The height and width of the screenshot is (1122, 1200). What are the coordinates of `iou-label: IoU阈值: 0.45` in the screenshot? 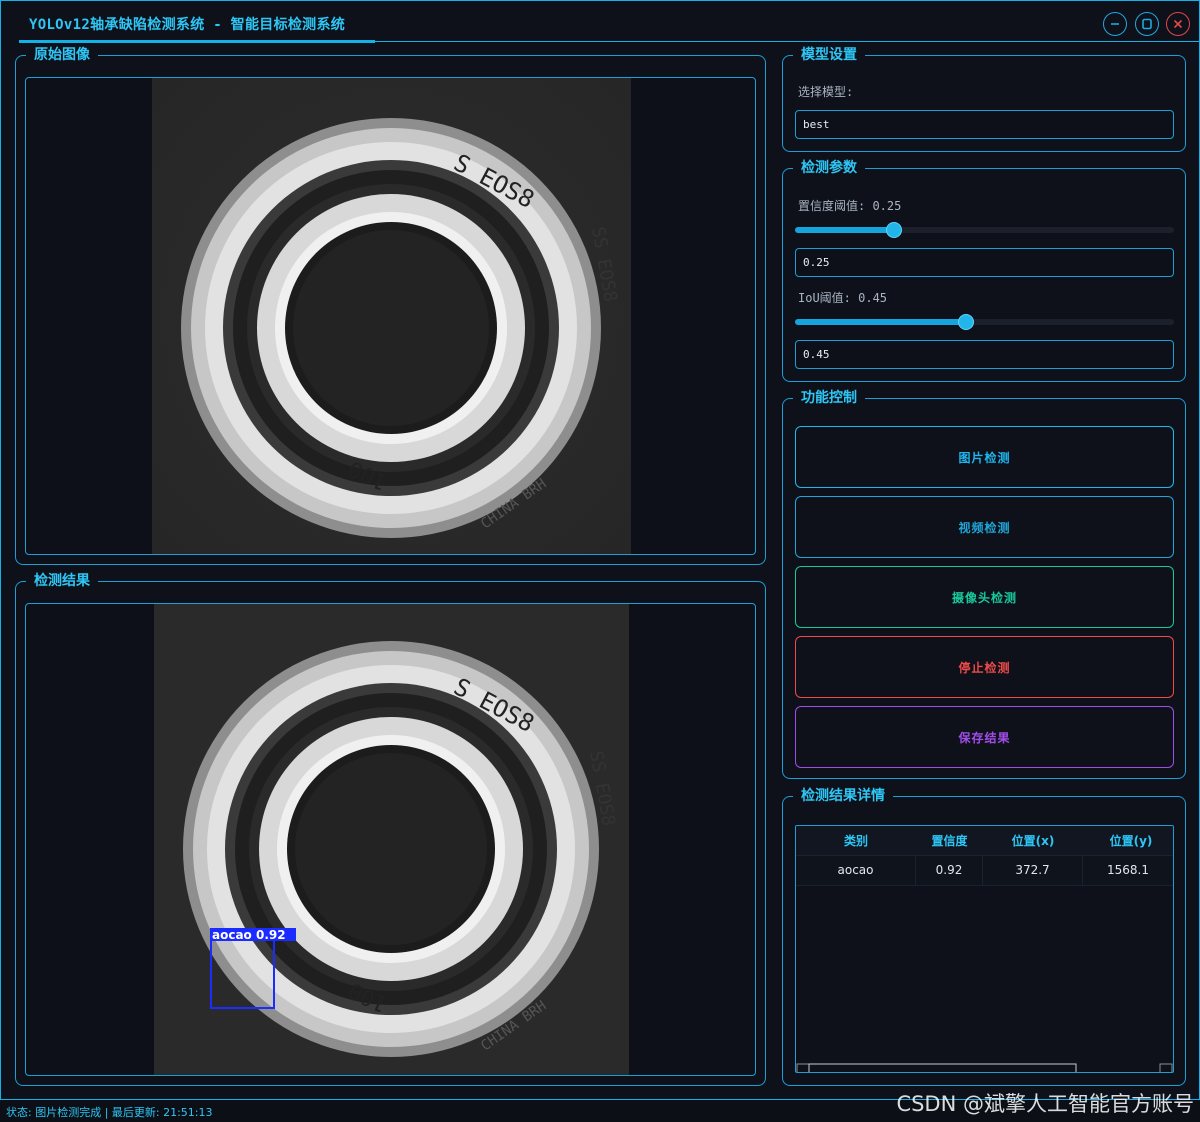 It's located at (843, 298).